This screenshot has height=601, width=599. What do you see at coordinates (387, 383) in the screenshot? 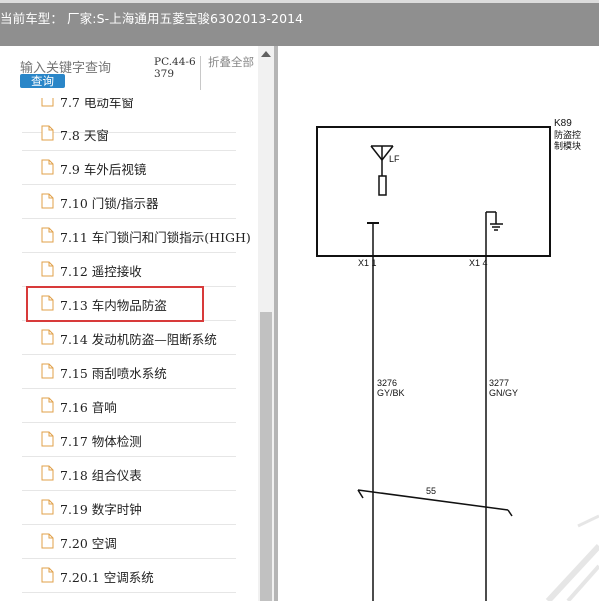
I see `wire-left-number: 3276` at bounding box center [387, 383].